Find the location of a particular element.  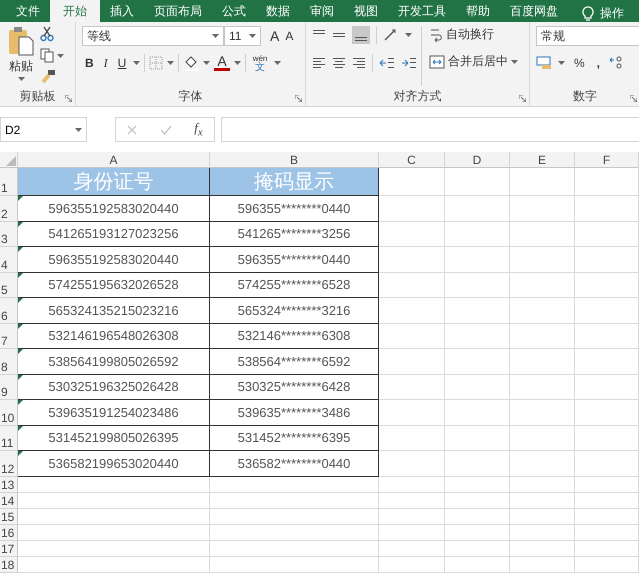

row-header: 14 is located at coordinates (9, 500).